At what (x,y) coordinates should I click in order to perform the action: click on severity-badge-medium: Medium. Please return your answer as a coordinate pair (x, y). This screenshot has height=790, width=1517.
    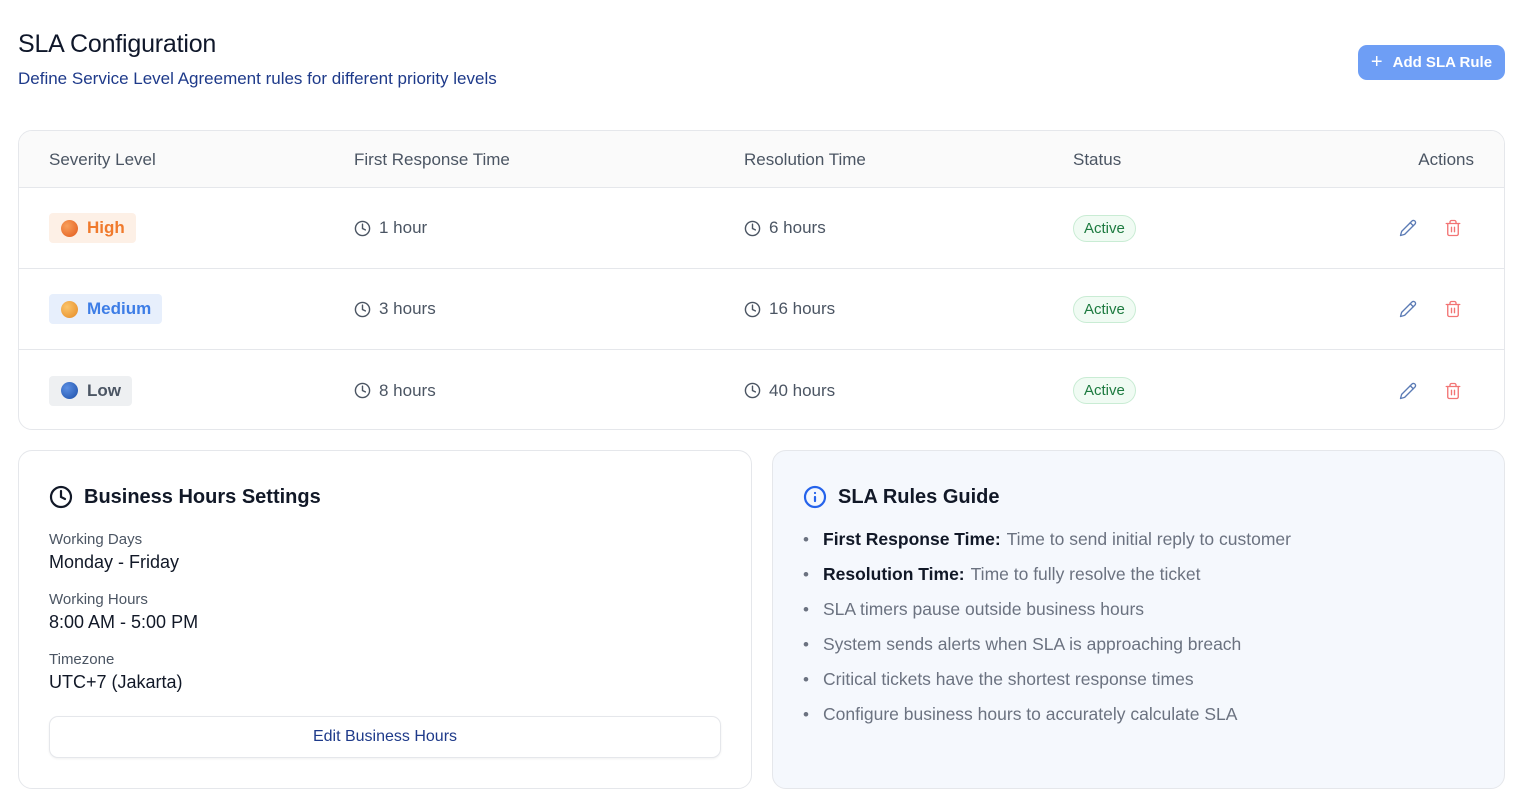
    Looking at the image, I should click on (106, 309).